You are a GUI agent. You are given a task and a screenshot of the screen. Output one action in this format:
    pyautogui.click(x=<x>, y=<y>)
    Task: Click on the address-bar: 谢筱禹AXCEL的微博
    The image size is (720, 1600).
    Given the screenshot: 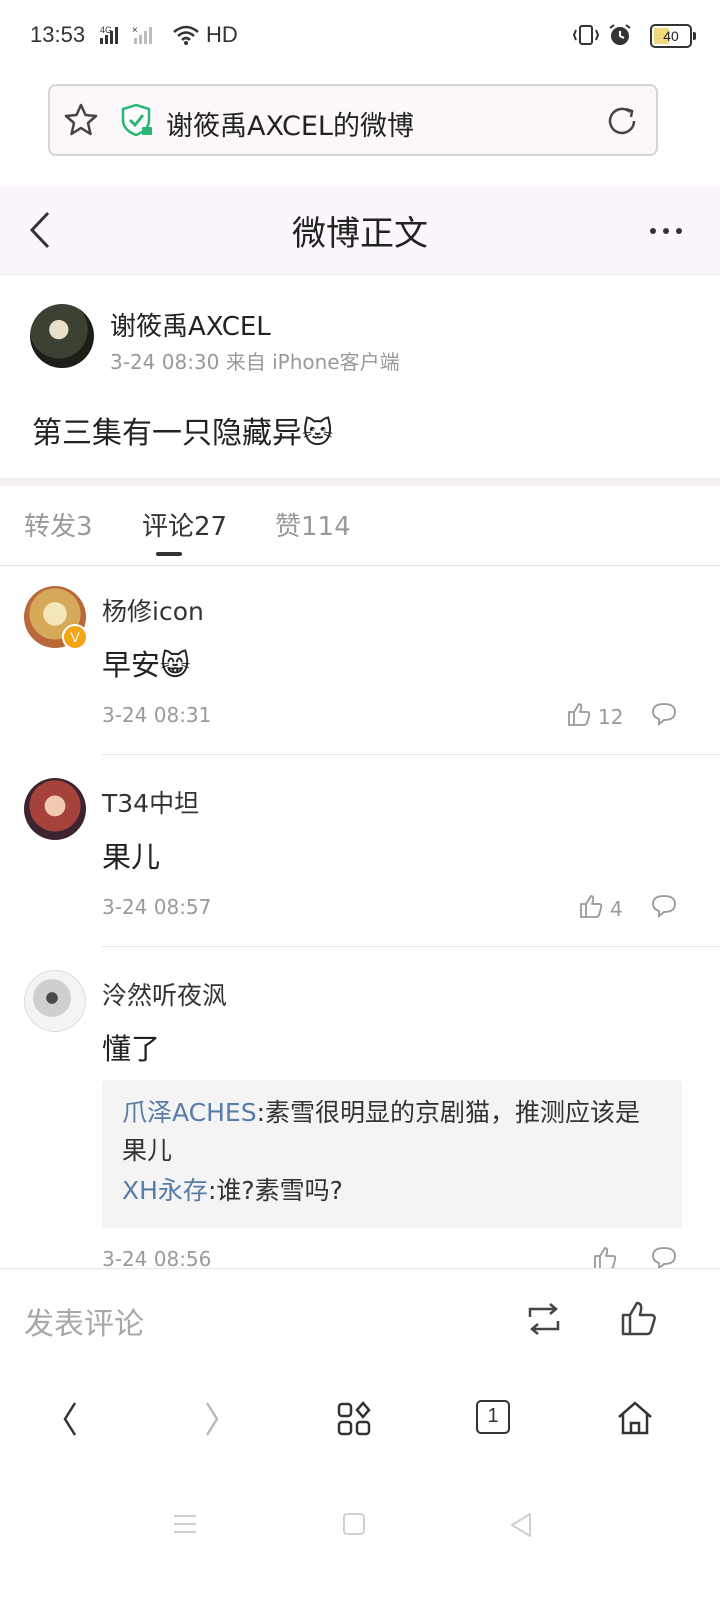 What is the action you would take?
    pyautogui.click(x=353, y=120)
    